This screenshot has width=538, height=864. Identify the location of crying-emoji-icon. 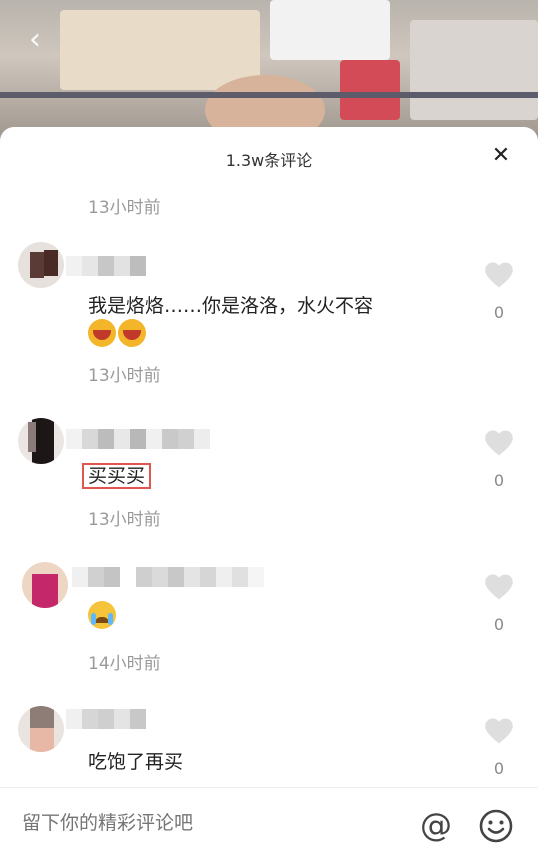
(102, 615).